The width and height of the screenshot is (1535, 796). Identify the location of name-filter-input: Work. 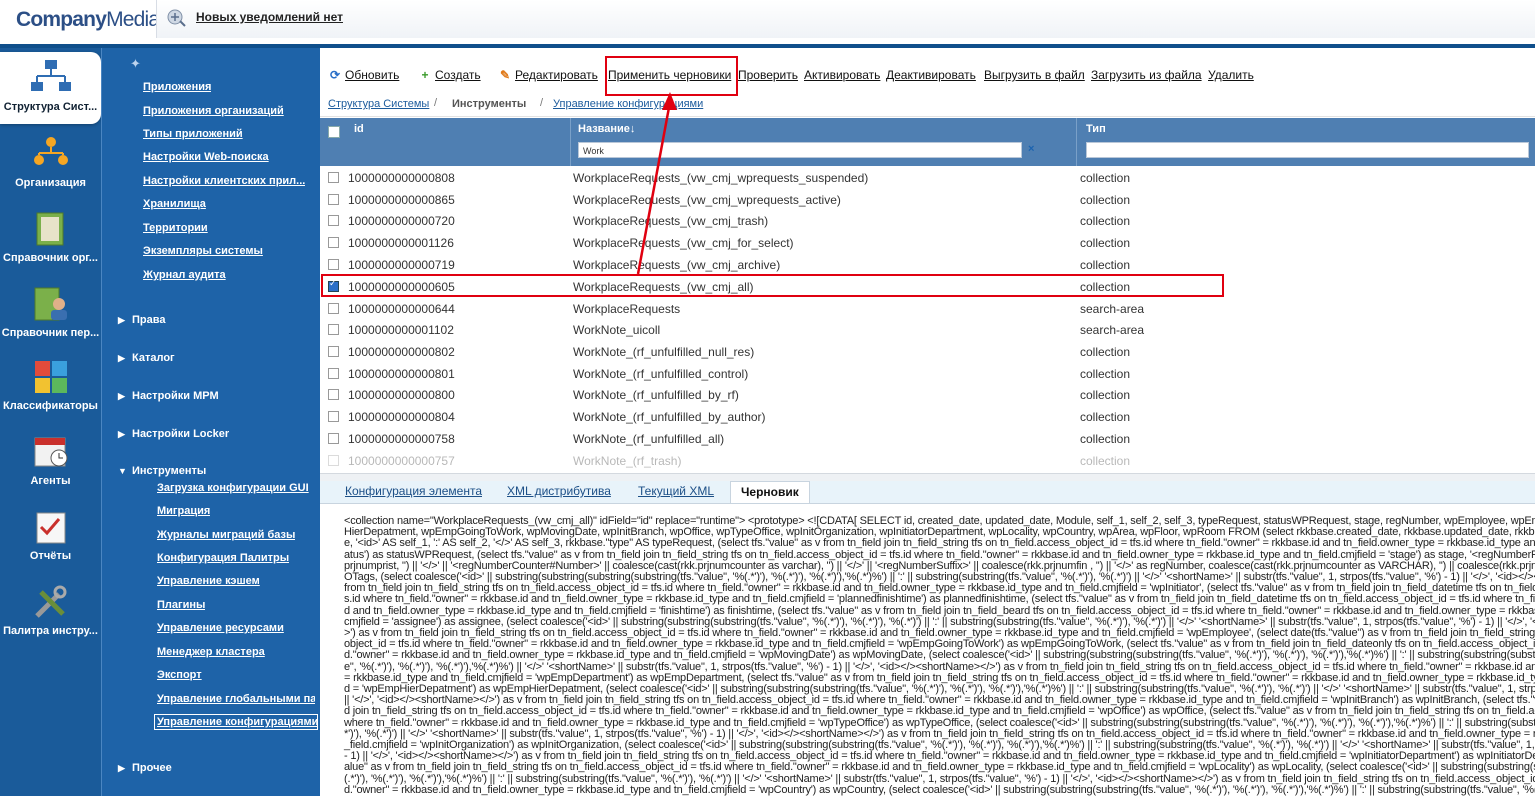
(800, 150).